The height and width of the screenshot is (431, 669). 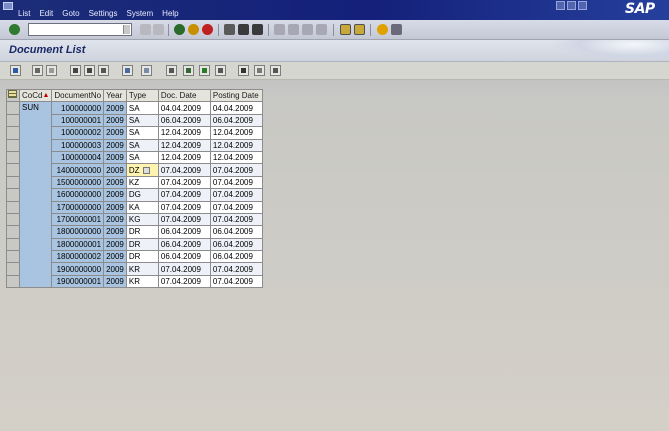 I want to click on export-icon, so click(x=188, y=70).